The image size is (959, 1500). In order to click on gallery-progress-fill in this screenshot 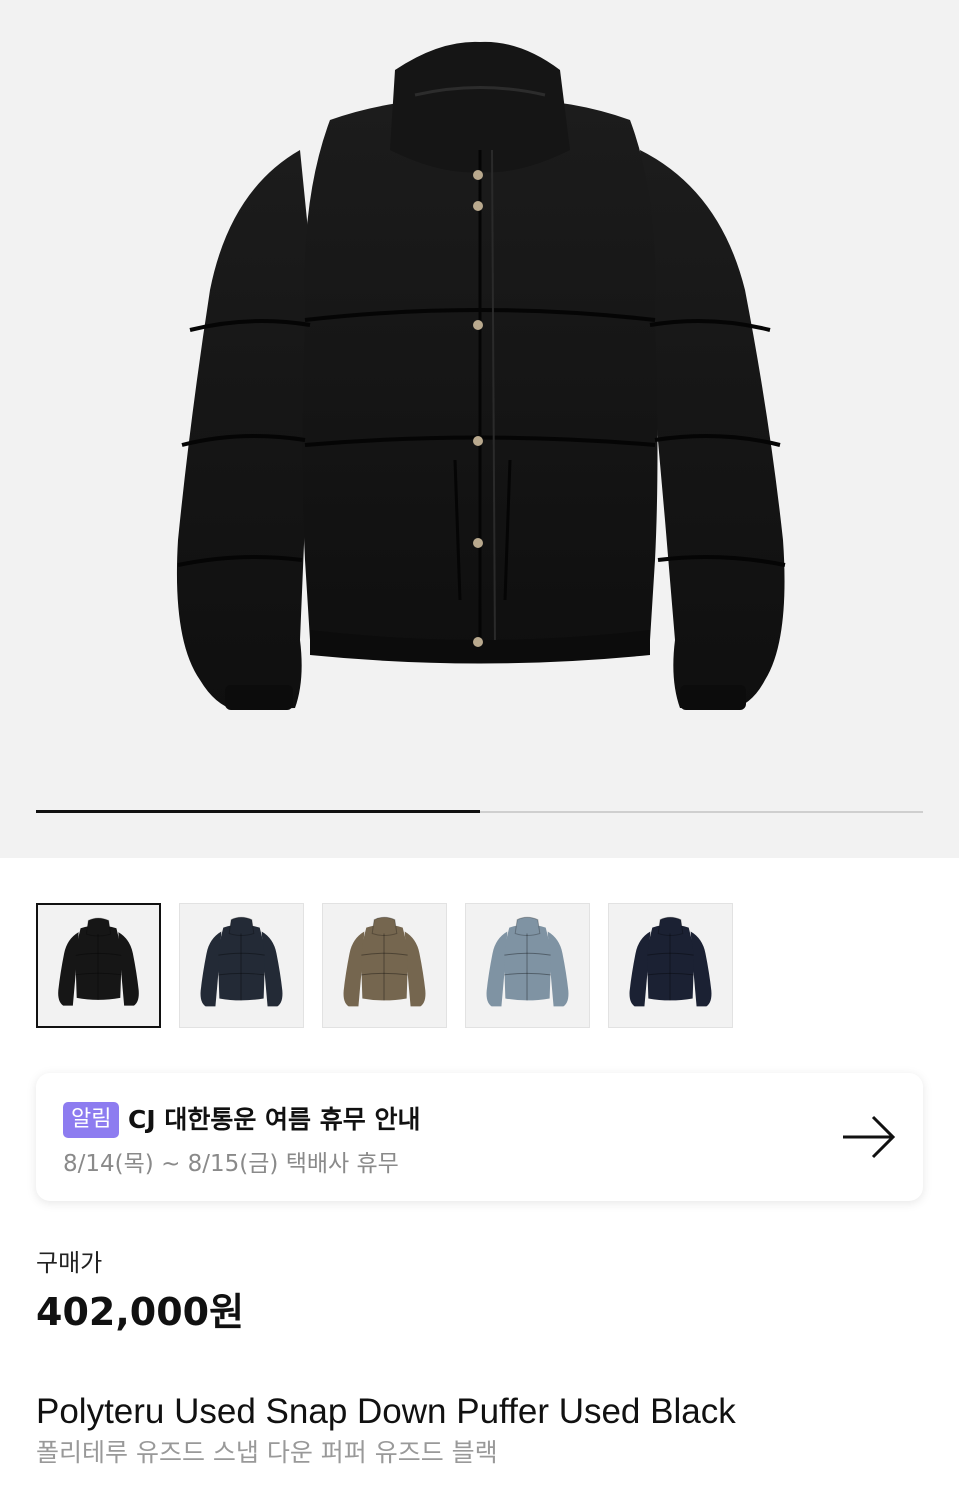, I will do `click(258, 811)`.